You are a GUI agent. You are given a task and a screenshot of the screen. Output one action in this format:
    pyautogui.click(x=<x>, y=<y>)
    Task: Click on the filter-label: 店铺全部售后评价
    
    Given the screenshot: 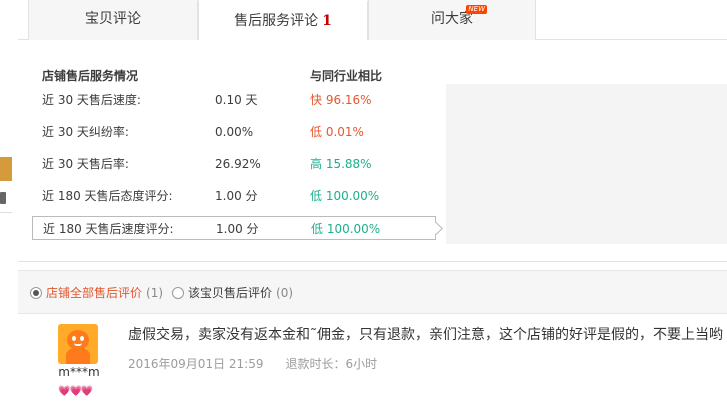 What is the action you would take?
    pyautogui.click(x=94, y=293)
    